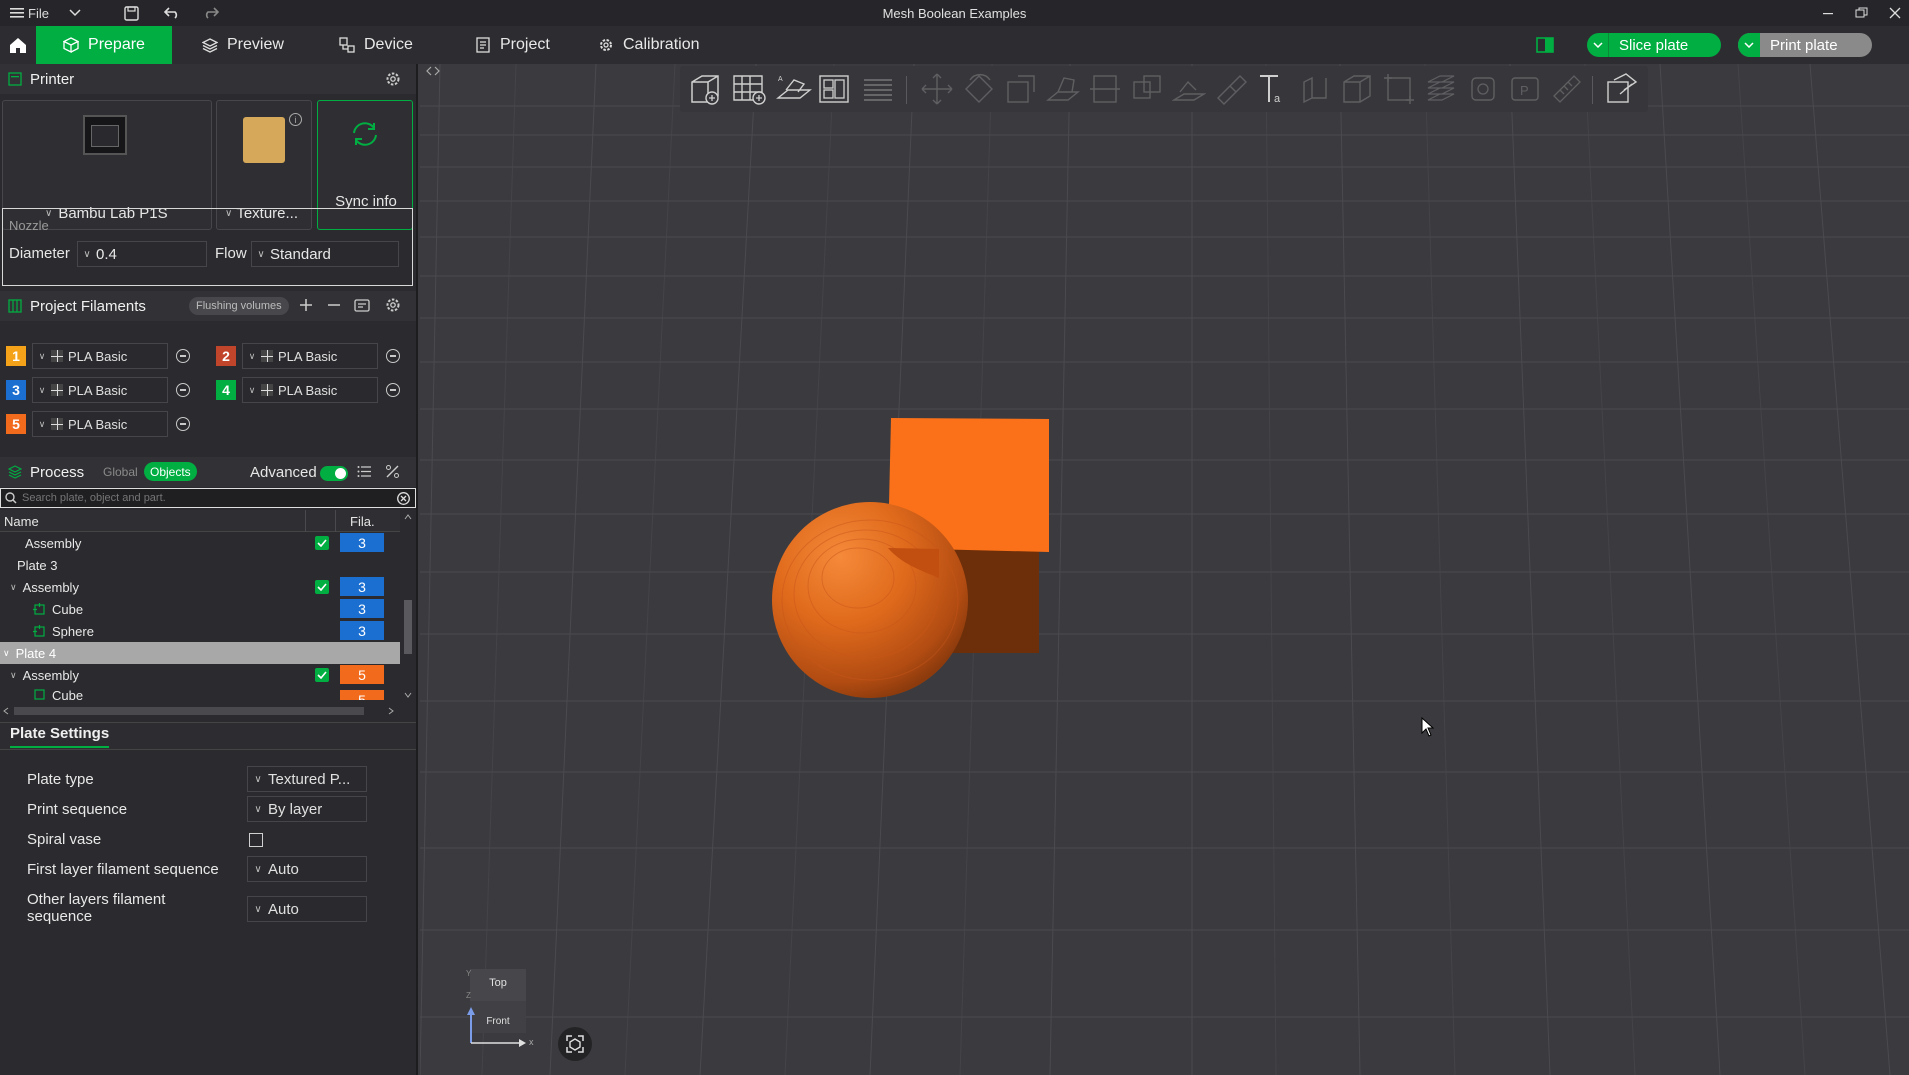  I want to click on clear-search-icon, so click(403, 498).